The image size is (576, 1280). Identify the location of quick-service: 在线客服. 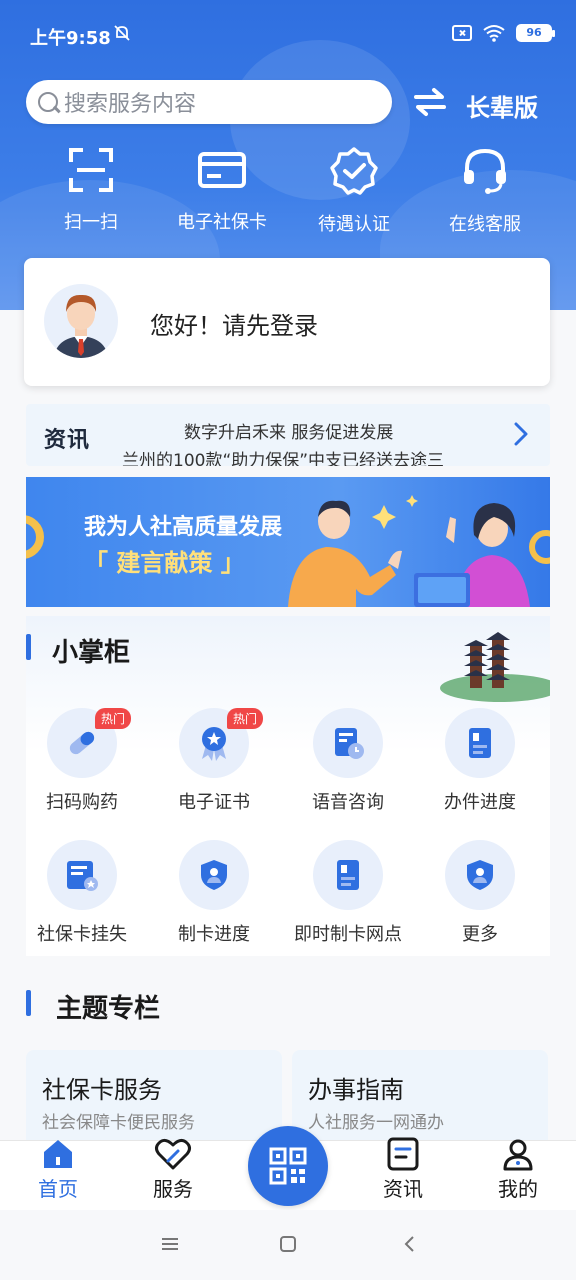
(485, 191).